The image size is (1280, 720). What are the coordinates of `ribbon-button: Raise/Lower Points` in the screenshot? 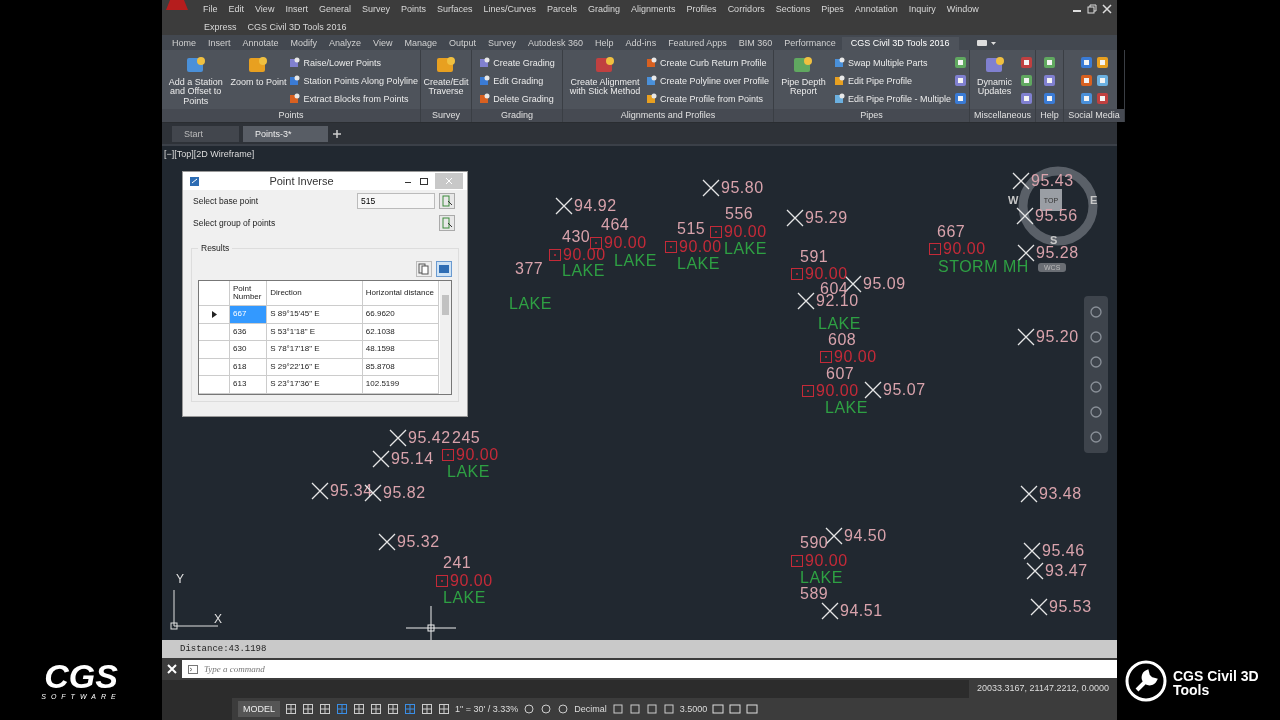 It's located at (353, 62).